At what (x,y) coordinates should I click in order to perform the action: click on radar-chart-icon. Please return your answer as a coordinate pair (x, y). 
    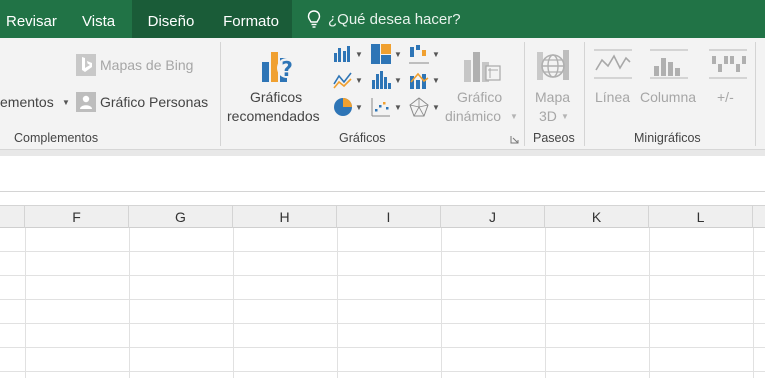
    Looking at the image, I should click on (419, 107).